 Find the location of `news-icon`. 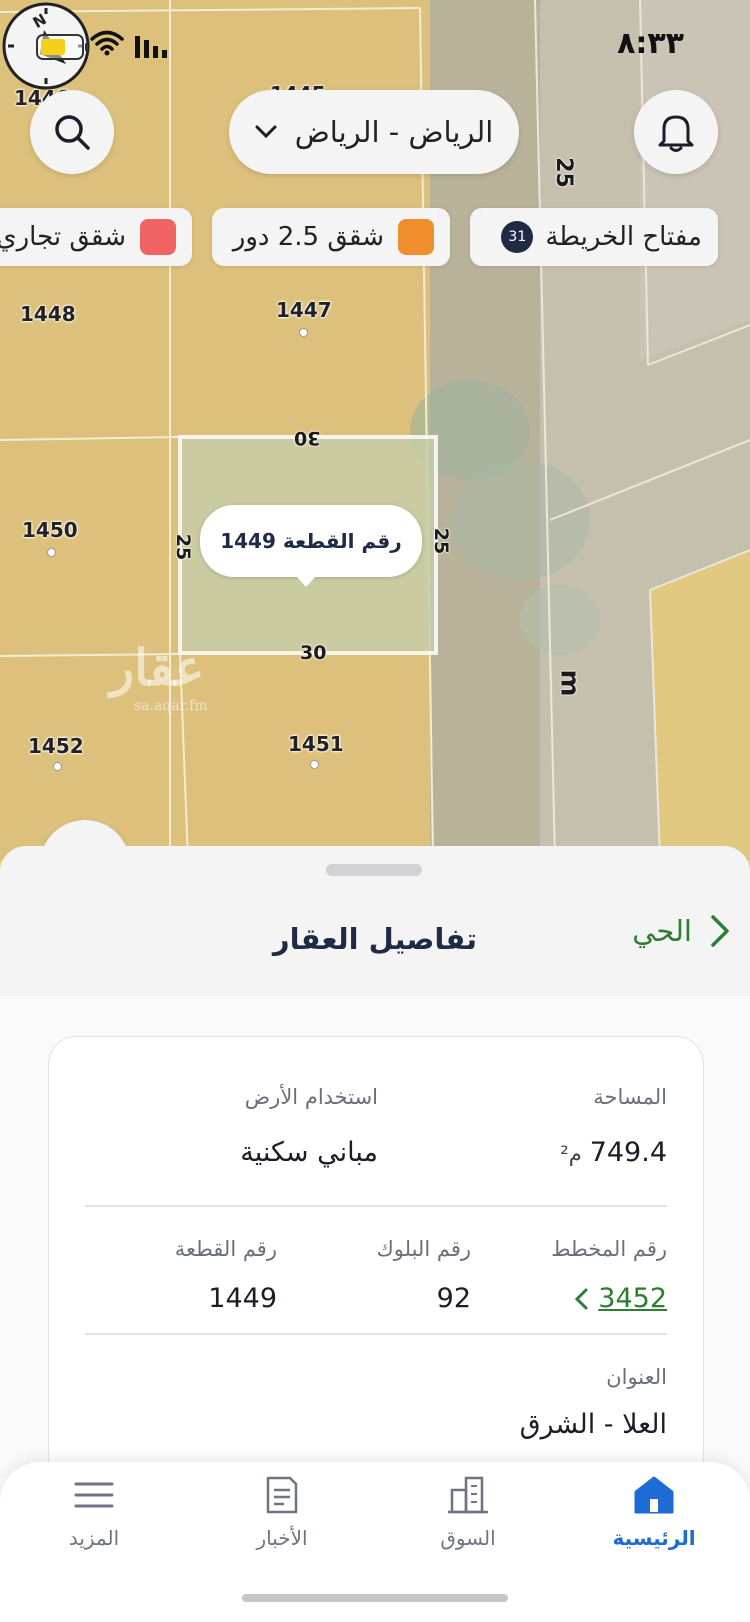

news-icon is located at coordinates (282, 1495).